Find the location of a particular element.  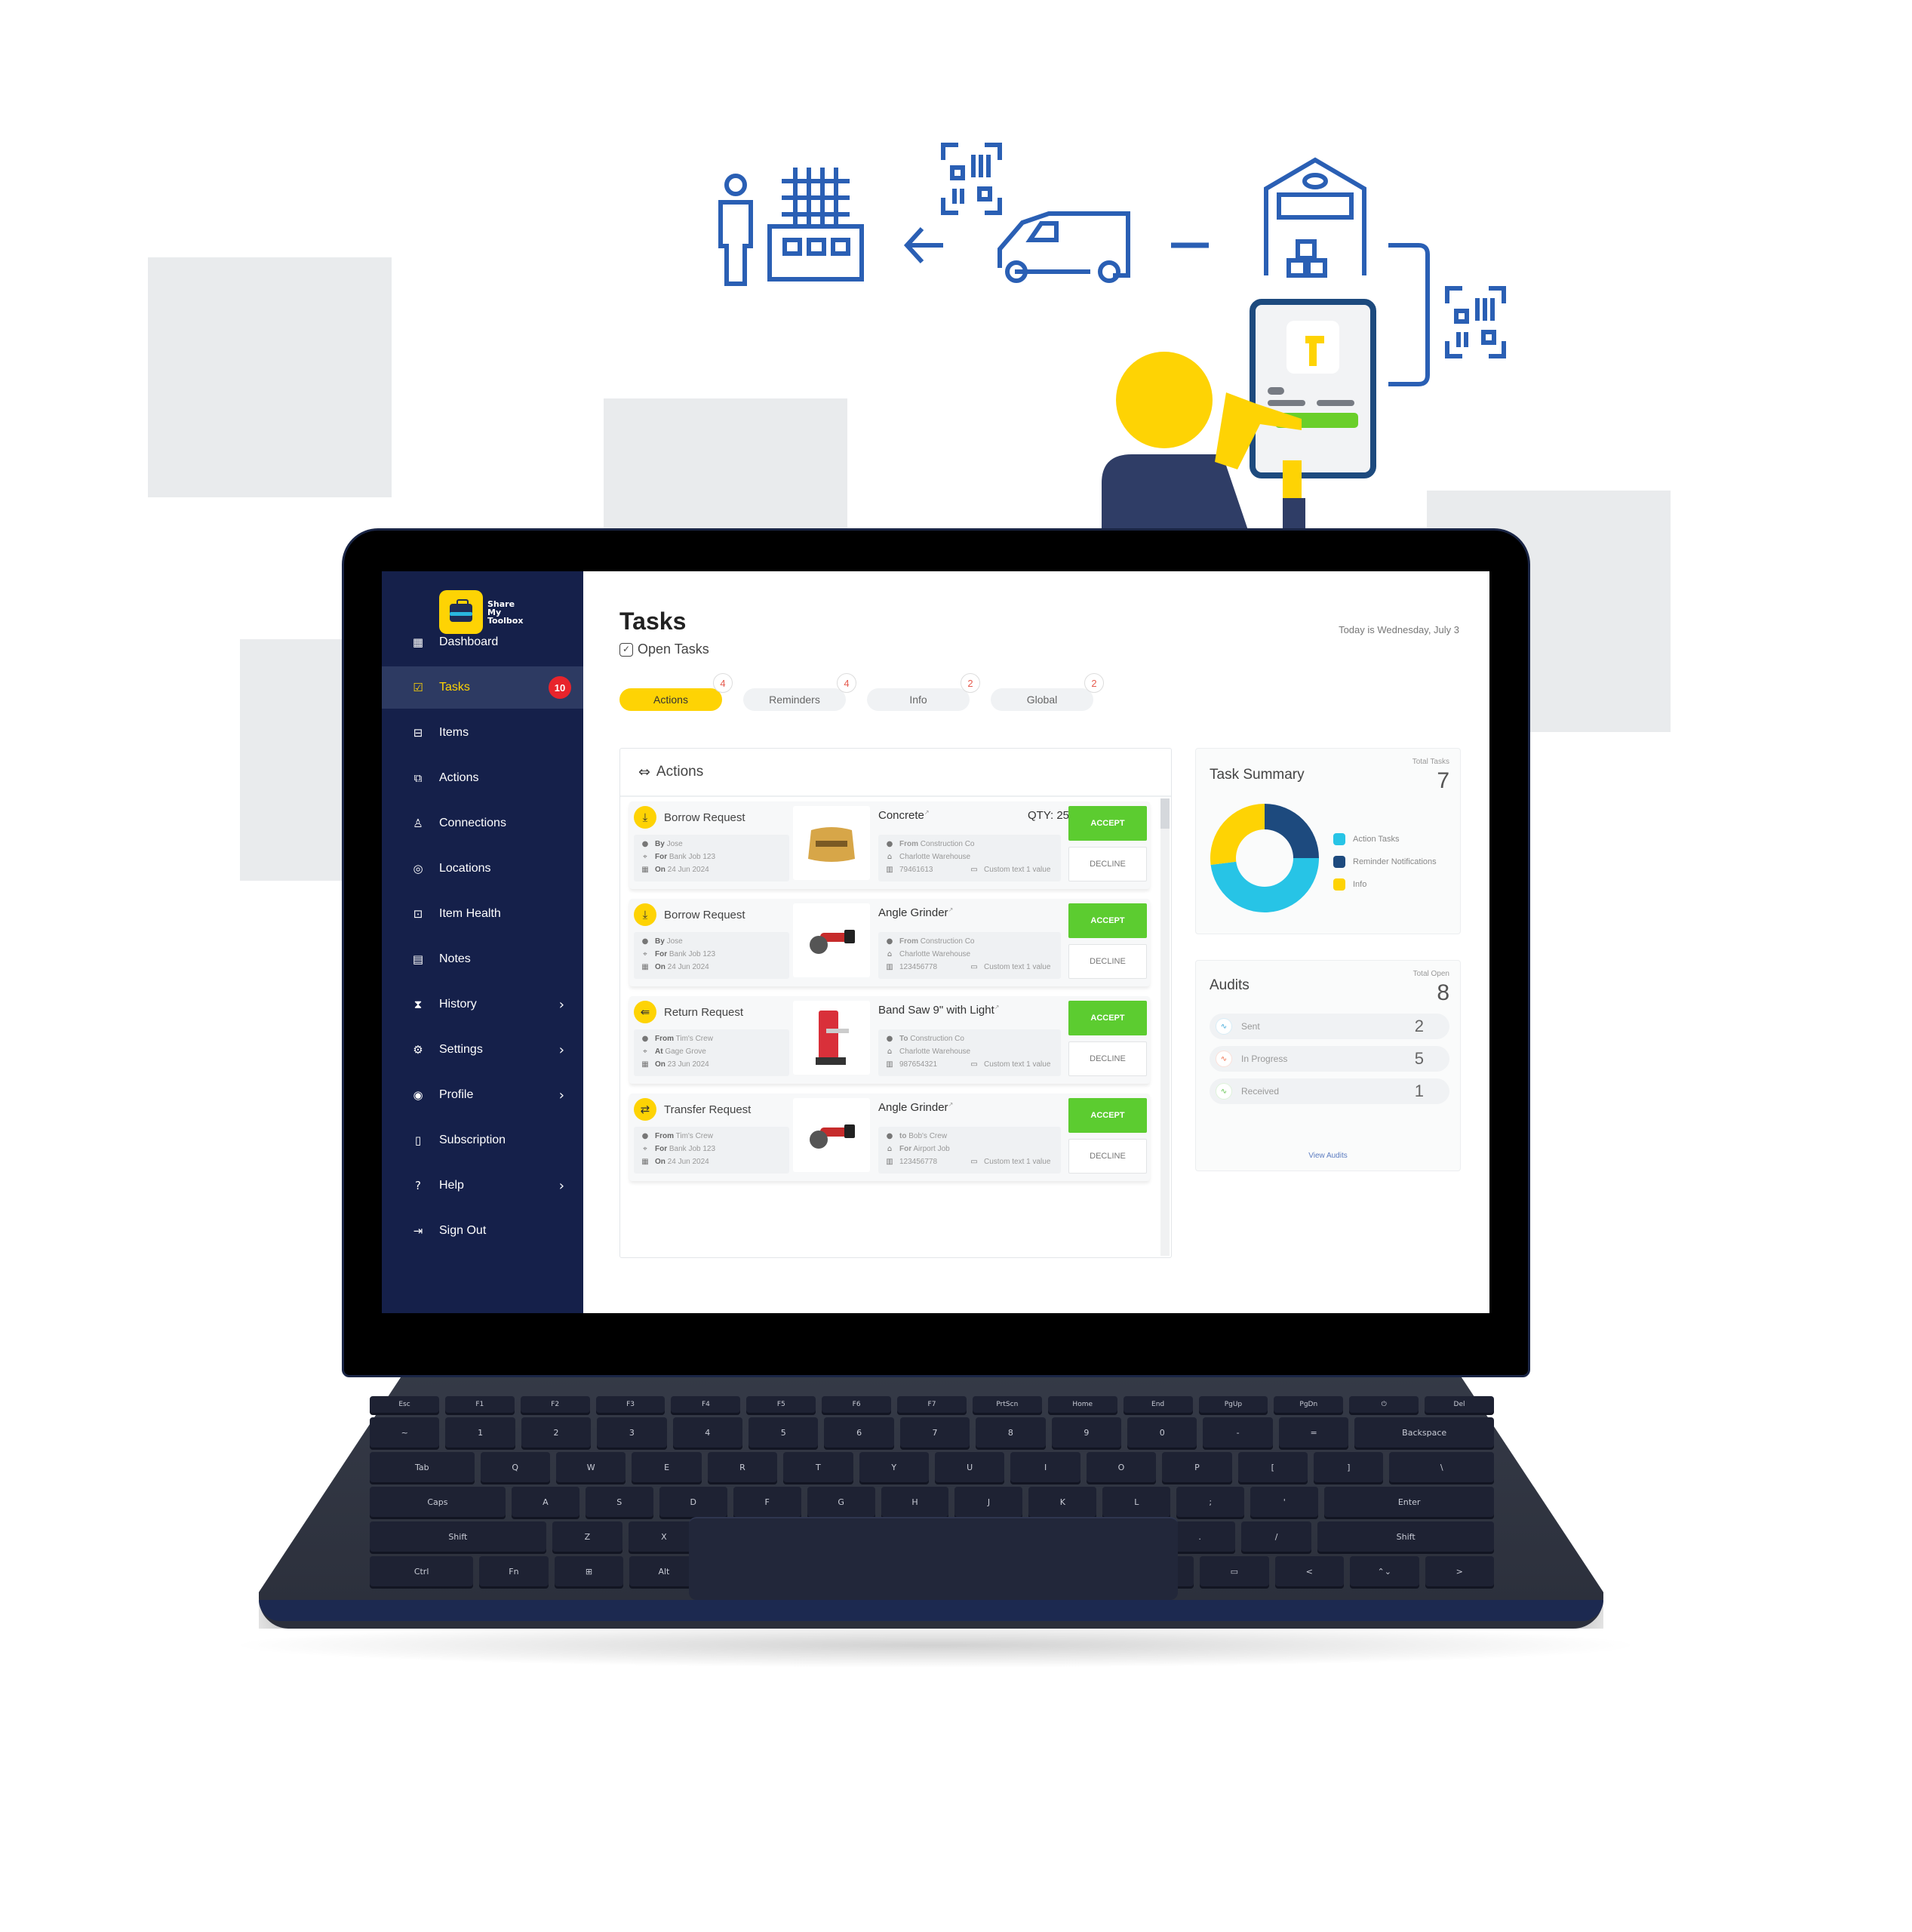

request-type: ⇄ Transfer Request is located at coordinates (693, 1109).